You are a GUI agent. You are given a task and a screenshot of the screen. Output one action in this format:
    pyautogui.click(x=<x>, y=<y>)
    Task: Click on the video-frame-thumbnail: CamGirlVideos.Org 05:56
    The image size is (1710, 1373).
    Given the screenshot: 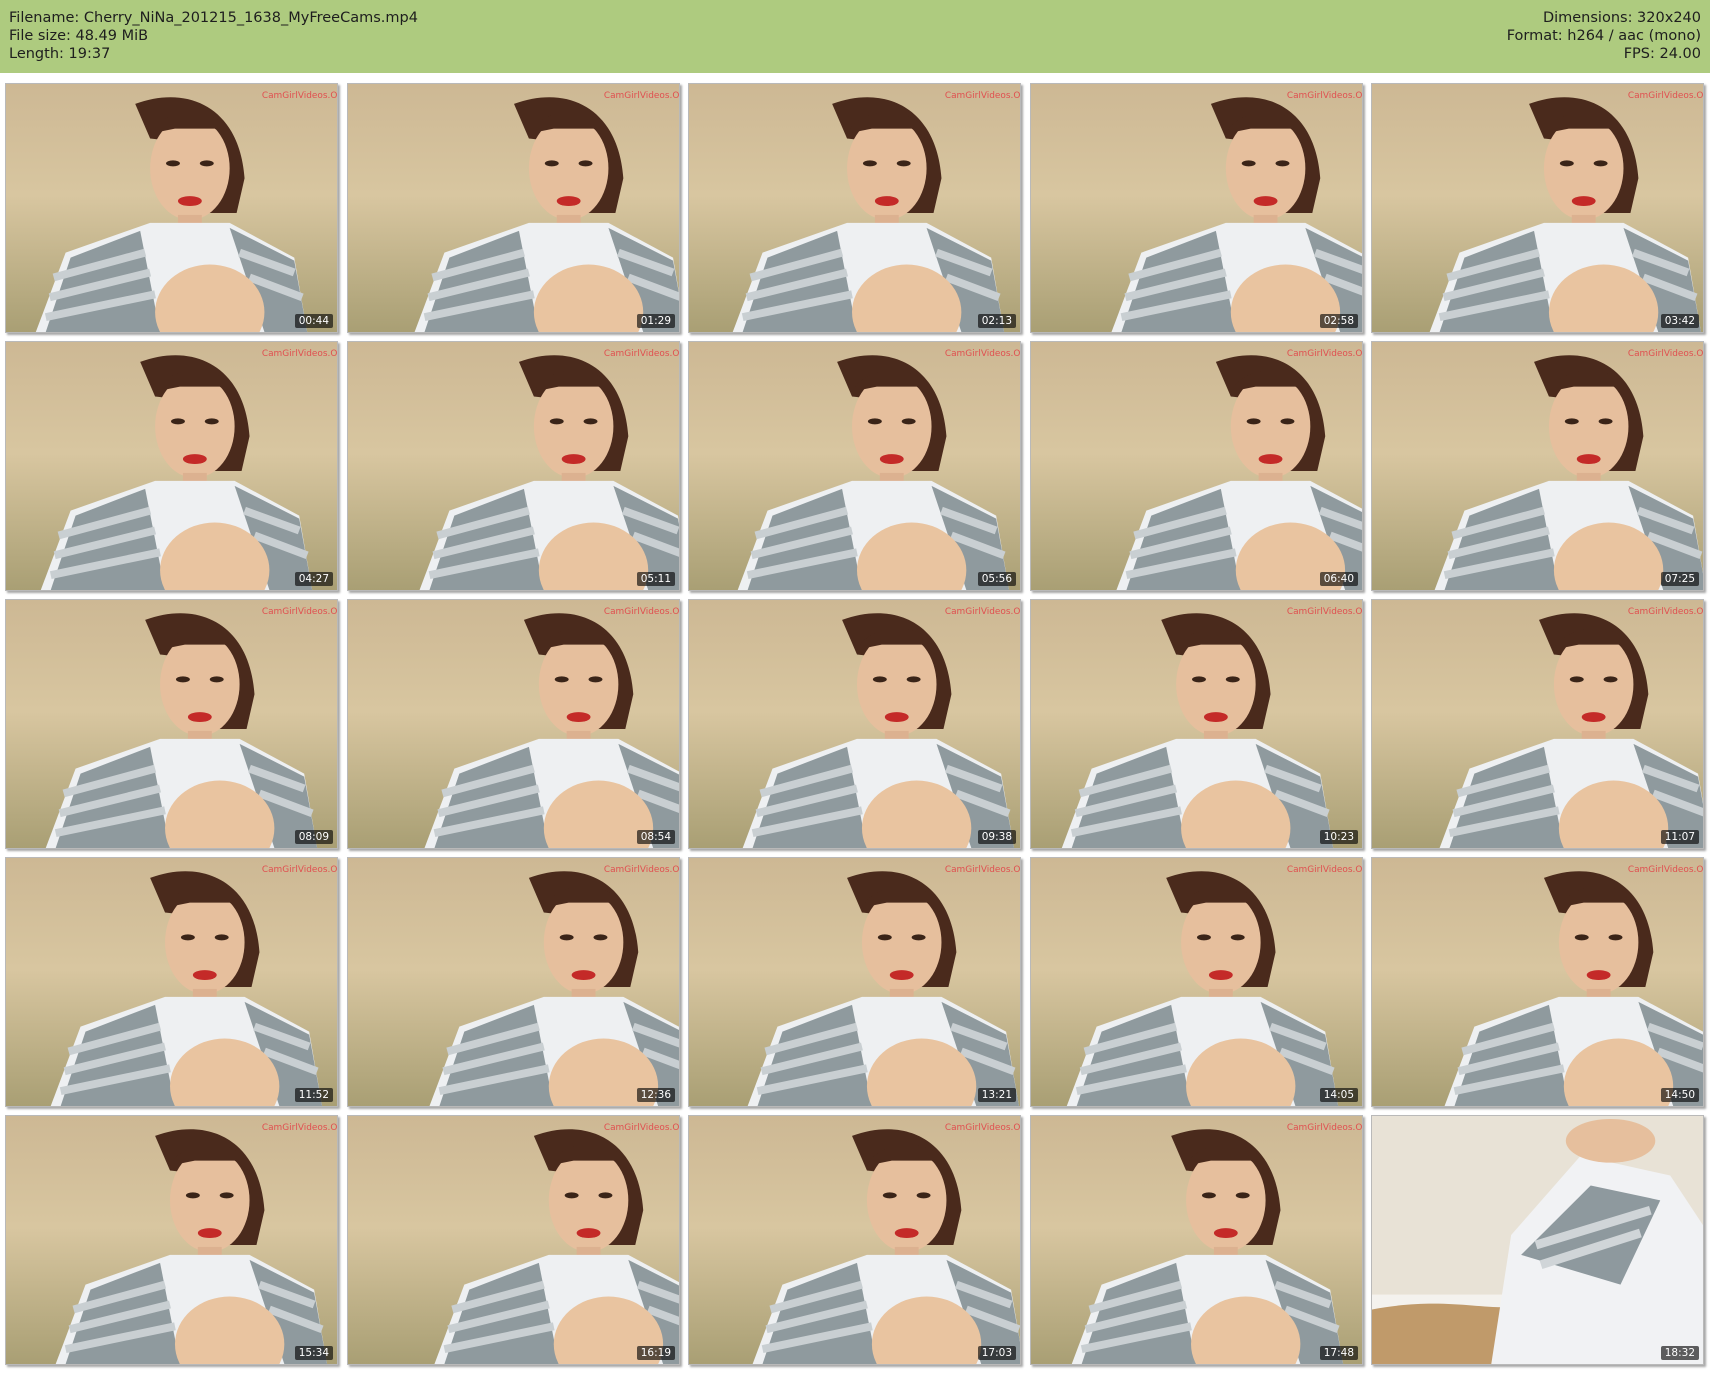 What is the action you would take?
    pyautogui.click(x=854, y=466)
    